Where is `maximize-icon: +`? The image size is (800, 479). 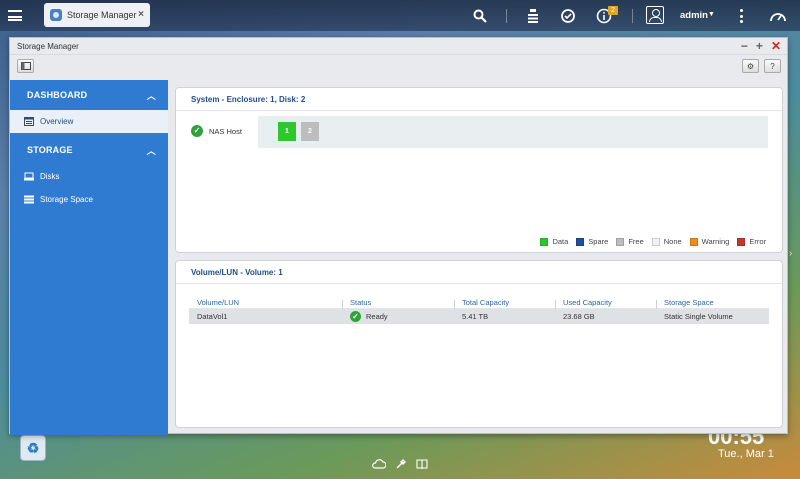
maximize-icon: + is located at coordinates (759, 46).